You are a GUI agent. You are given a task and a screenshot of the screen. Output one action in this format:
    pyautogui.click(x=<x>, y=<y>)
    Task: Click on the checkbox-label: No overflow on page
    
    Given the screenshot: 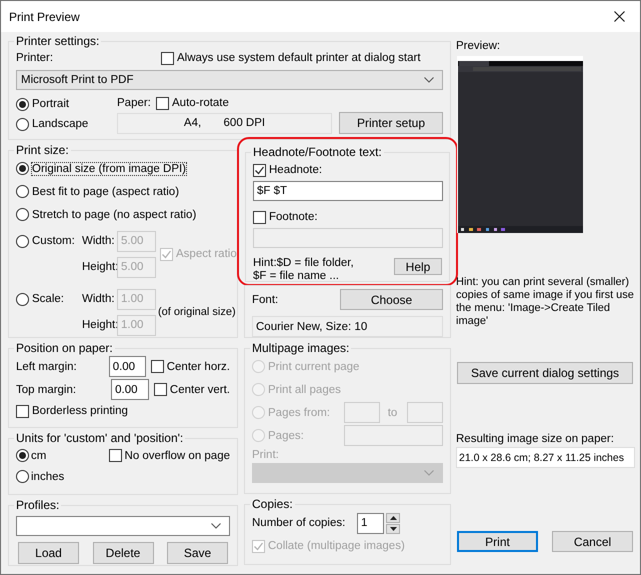 What is the action you would take?
    pyautogui.click(x=177, y=456)
    